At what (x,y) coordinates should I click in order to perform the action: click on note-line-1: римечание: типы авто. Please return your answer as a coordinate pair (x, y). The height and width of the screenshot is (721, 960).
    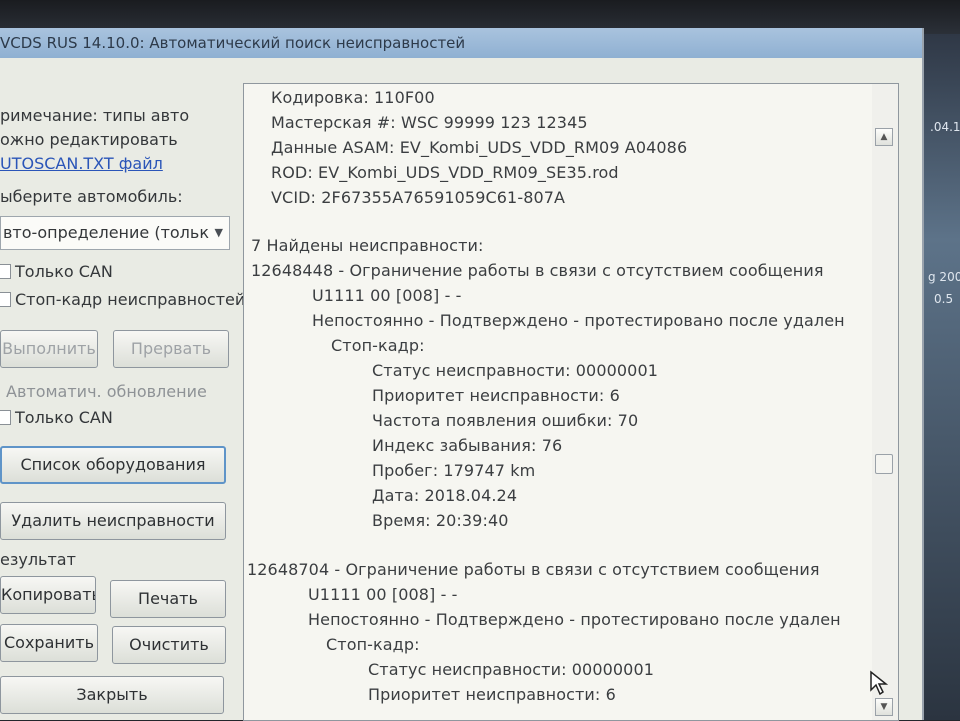
    Looking at the image, I should click on (95, 115).